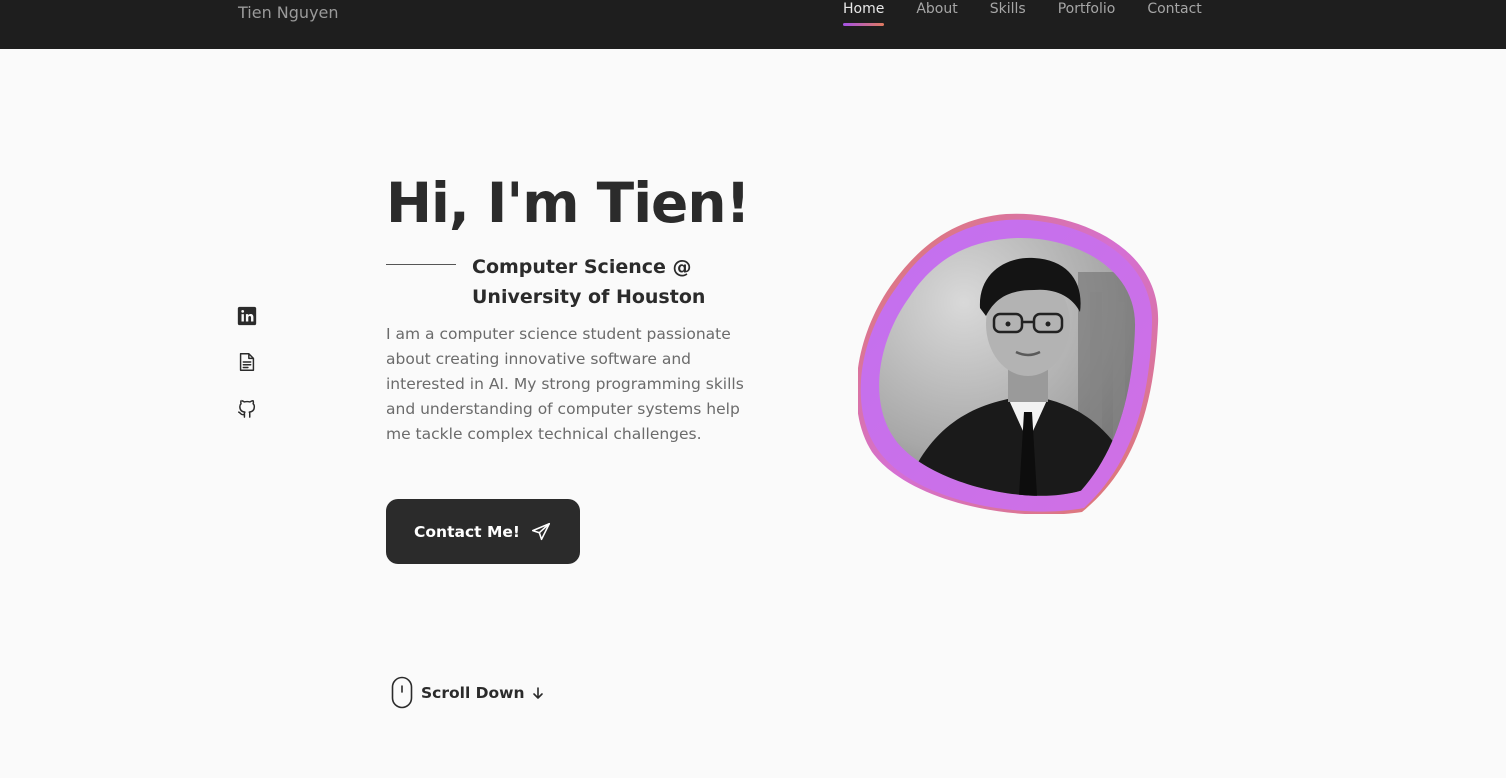 Image resolution: width=1506 pixels, height=778 pixels. I want to click on contact-me-button: Contact Me!, so click(483, 531).